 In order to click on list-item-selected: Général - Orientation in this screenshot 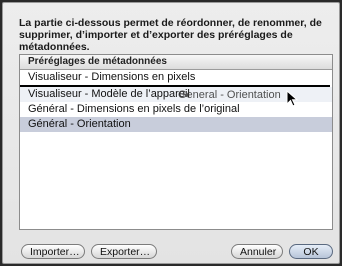, I will do `click(176, 124)`.